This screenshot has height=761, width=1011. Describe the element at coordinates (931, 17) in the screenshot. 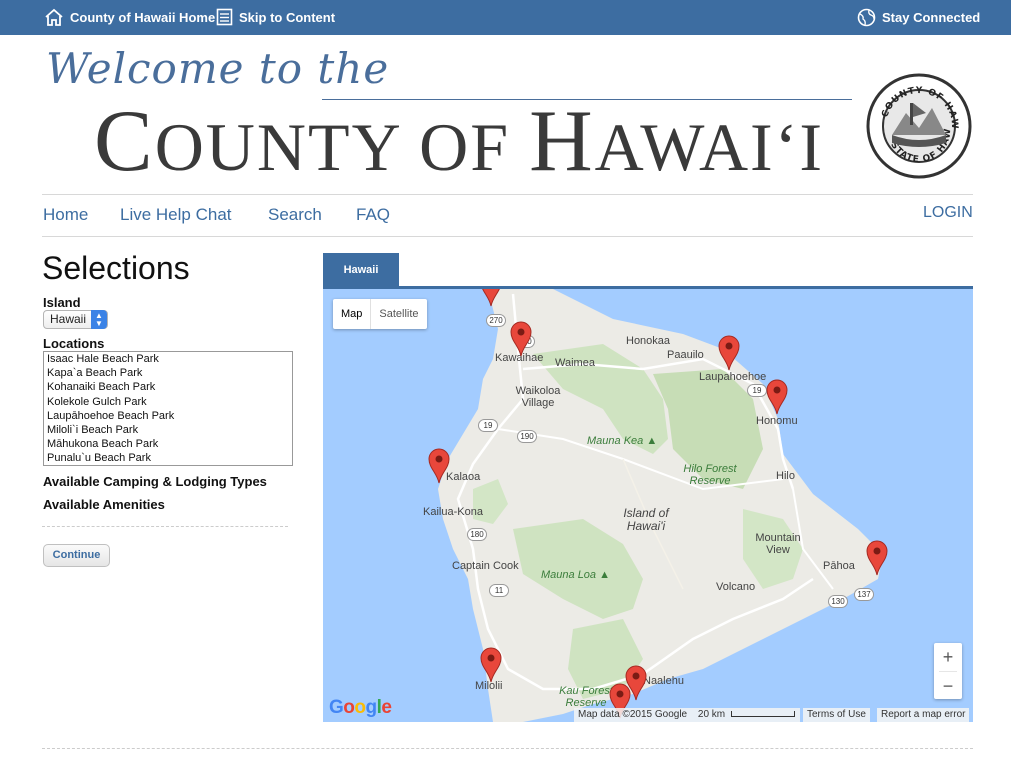

I see `stay-connected-label: Stay Connected` at that location.